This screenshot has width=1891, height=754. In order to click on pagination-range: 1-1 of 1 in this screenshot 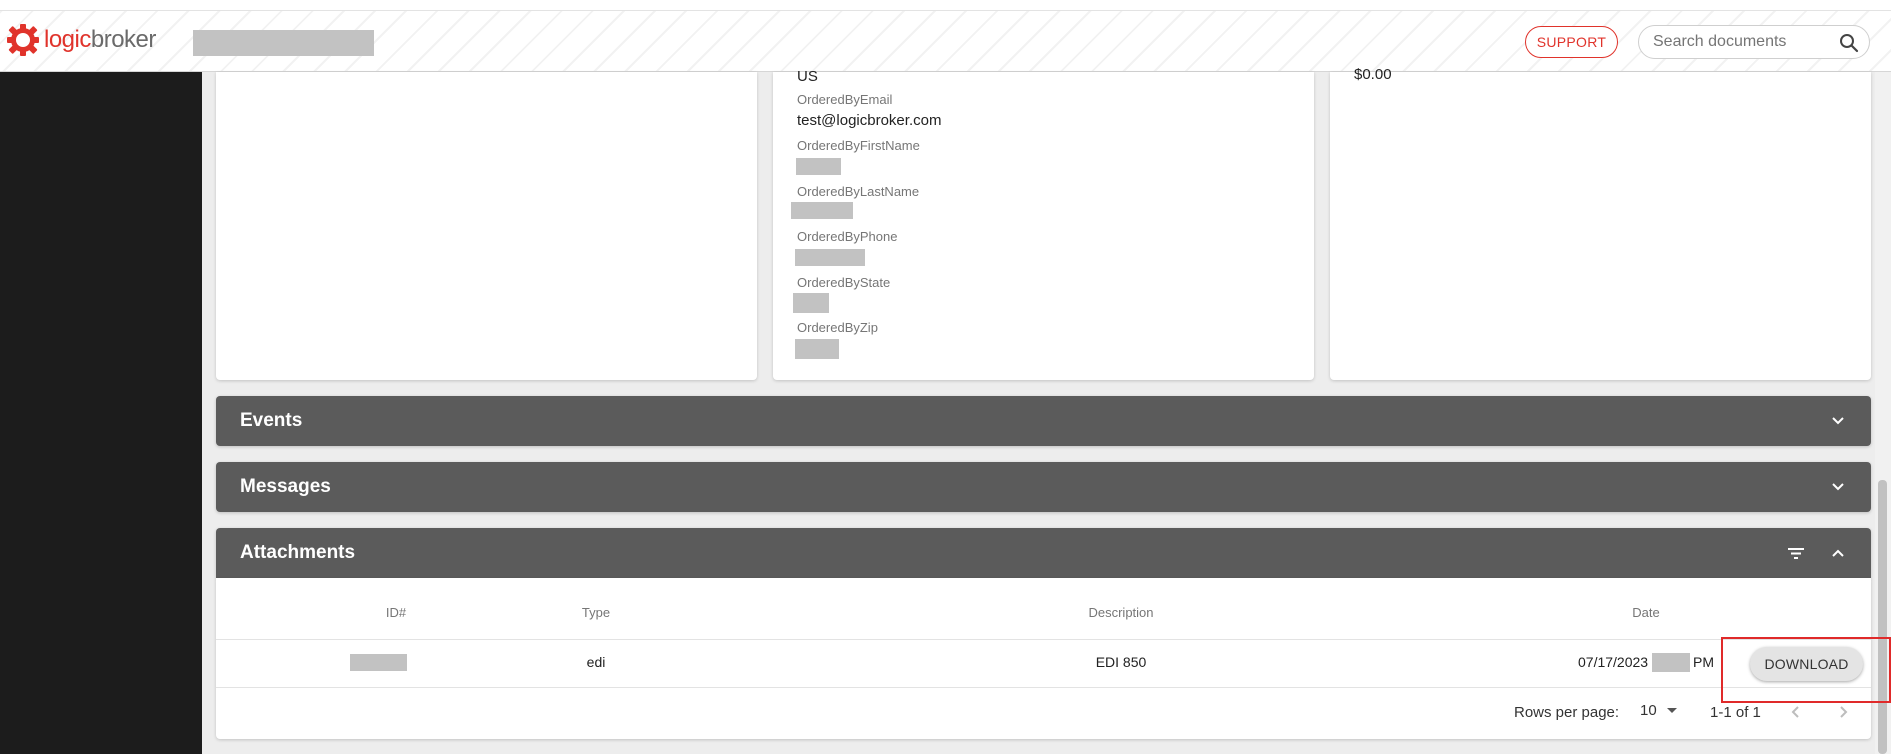, I will do `click(1735, 712)`.